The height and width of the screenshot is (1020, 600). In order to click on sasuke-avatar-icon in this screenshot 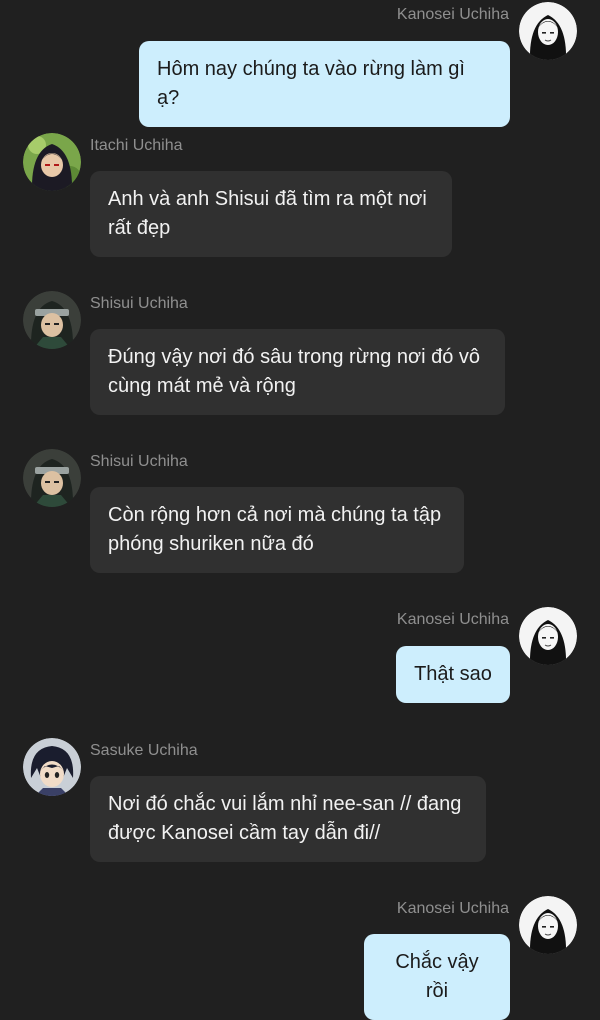, I will do `click(52, 767)`.